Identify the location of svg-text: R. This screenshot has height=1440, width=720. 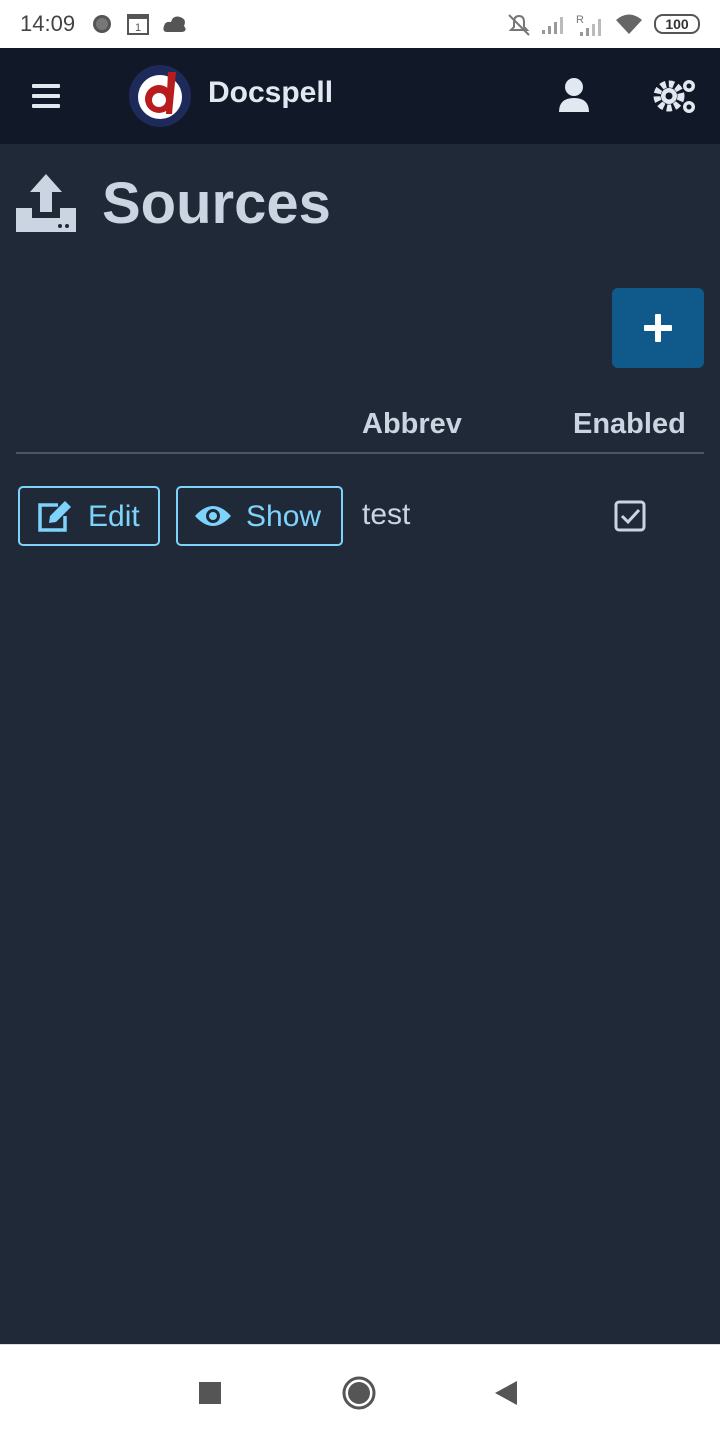
(580, 20).